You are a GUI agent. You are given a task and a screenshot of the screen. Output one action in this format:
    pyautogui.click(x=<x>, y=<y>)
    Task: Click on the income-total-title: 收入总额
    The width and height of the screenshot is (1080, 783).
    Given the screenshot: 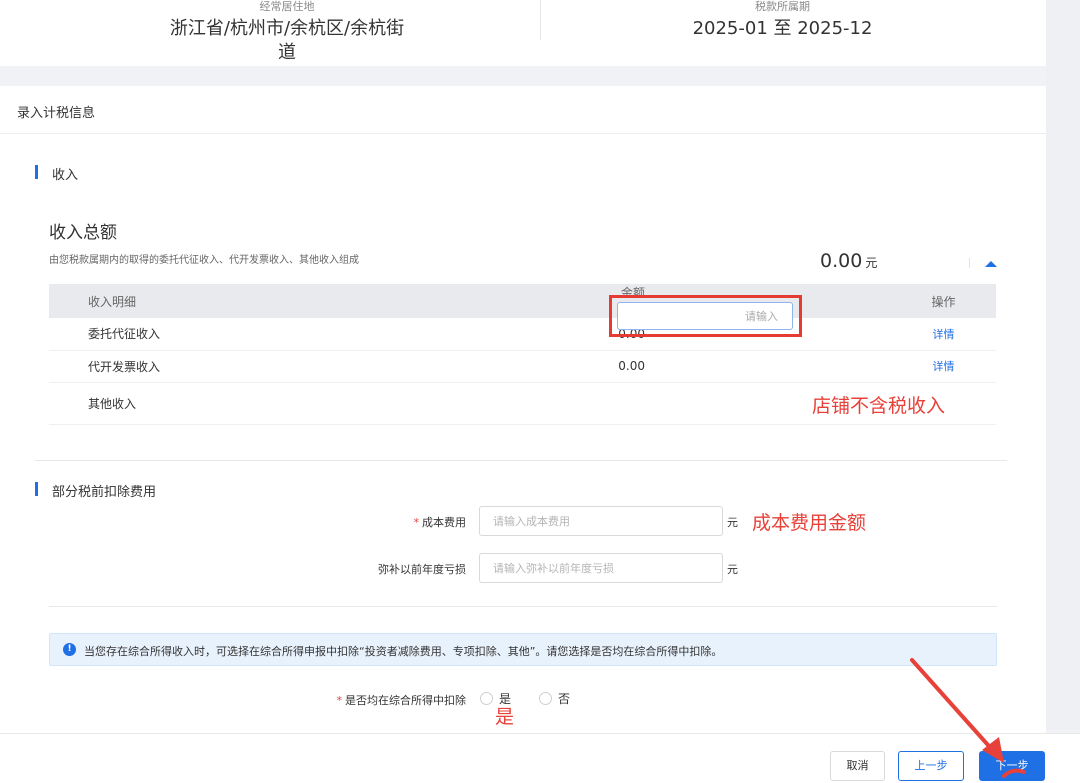 What is the action you would take?
    pyautogui.click(x=83, y=233)
    